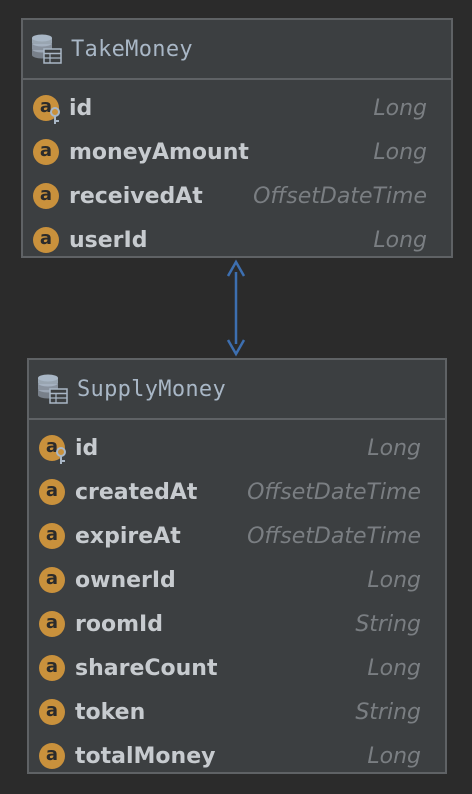  What do you see at coordinates (128, 536) in the screenshot?
I see `field-name: expireAt` at bounding box center [128, 536].